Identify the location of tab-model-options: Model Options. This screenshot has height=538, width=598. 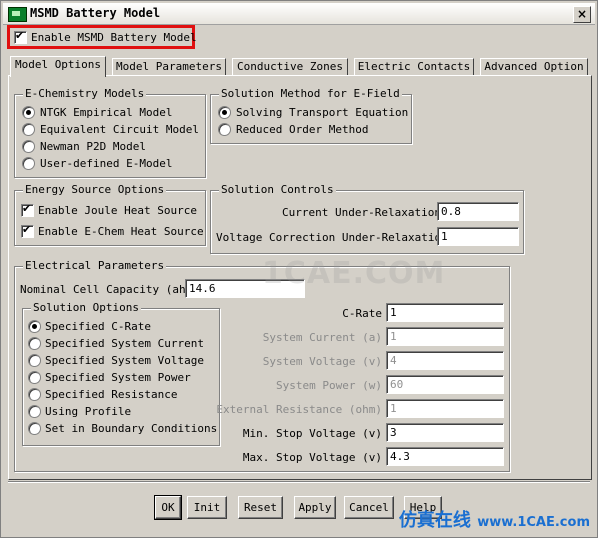
(58, 66).